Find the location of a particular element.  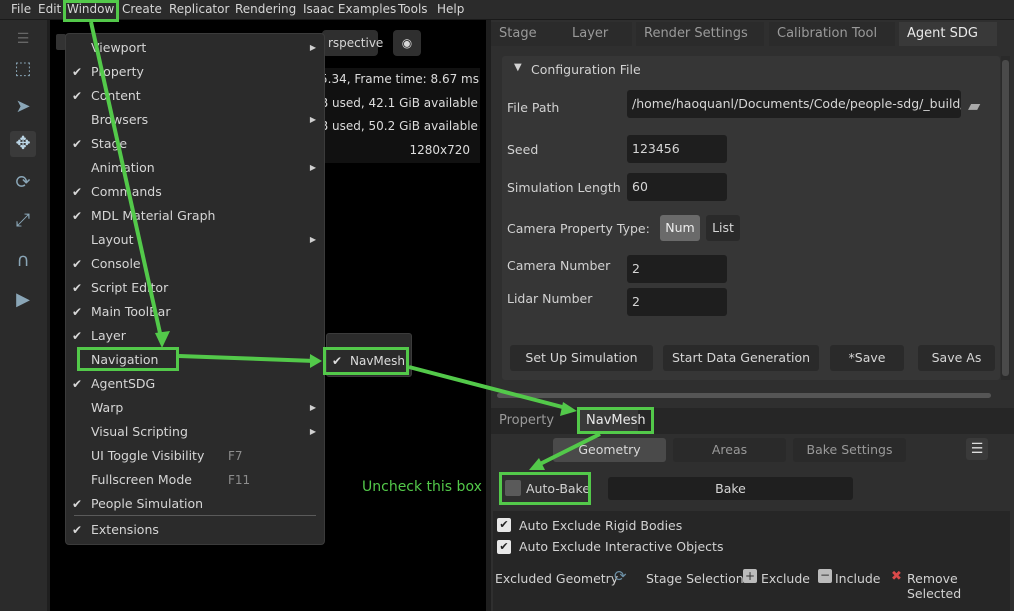

arrow-tab-to-autobake is located at coordinates (568, 450).